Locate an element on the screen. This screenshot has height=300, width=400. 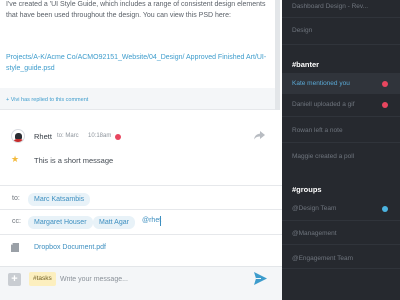
sidebar-item-engagement: @Engagement Team is located at coordinates (322, 258).